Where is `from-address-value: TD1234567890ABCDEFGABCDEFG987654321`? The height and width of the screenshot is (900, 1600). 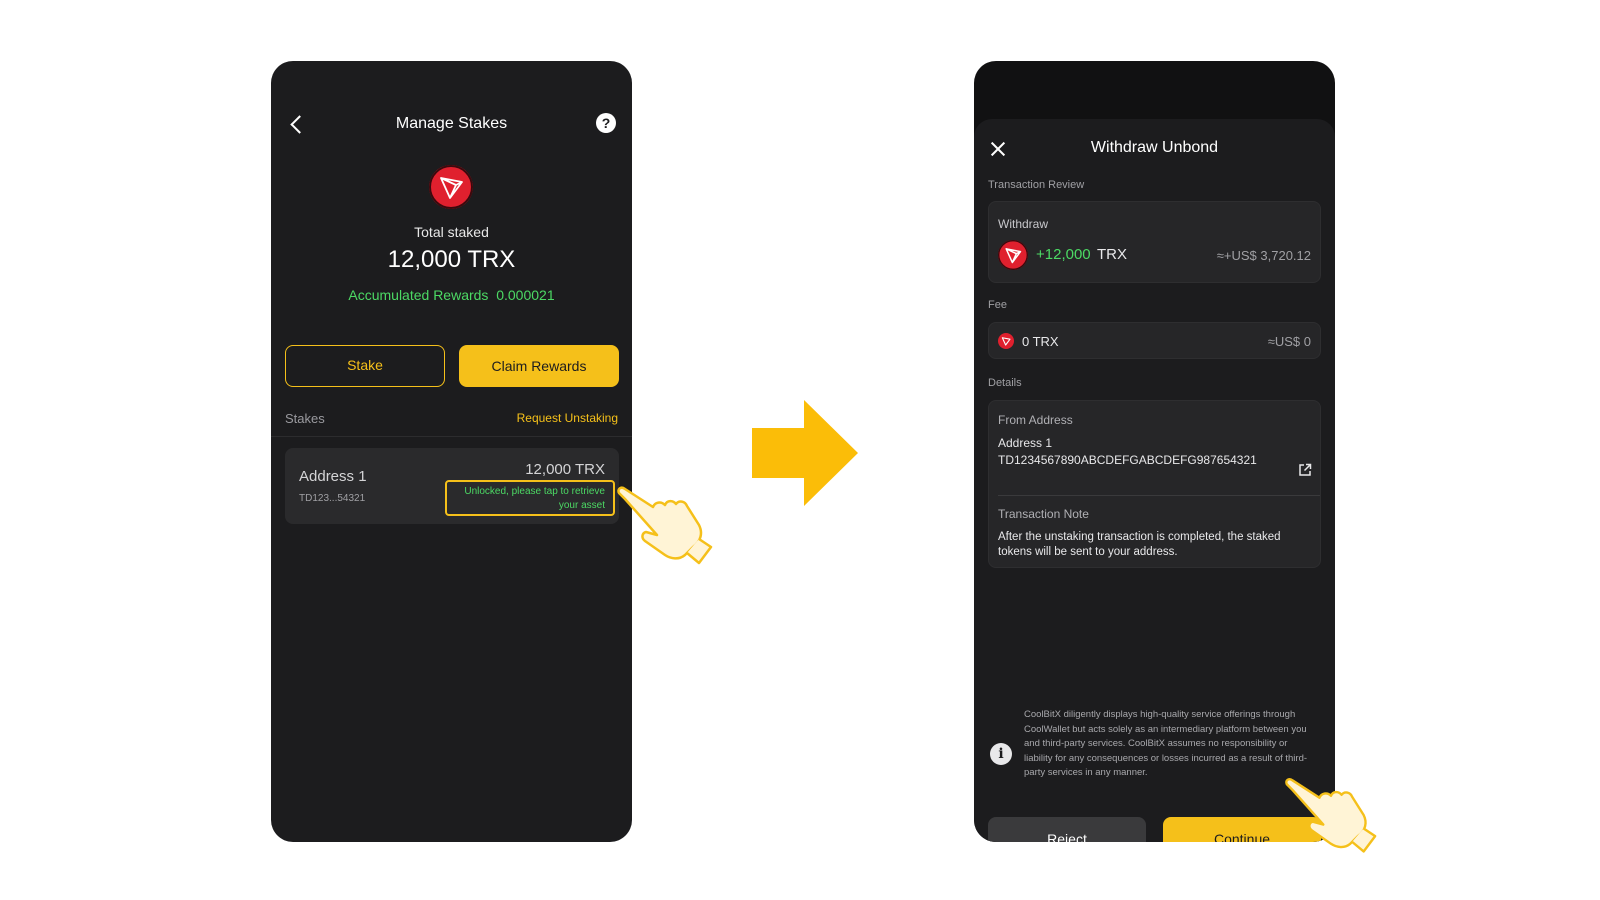 from-address-value: TD1234567890ABCDEFGABCDEFG987654321 is located at coordinates (1127, 460).